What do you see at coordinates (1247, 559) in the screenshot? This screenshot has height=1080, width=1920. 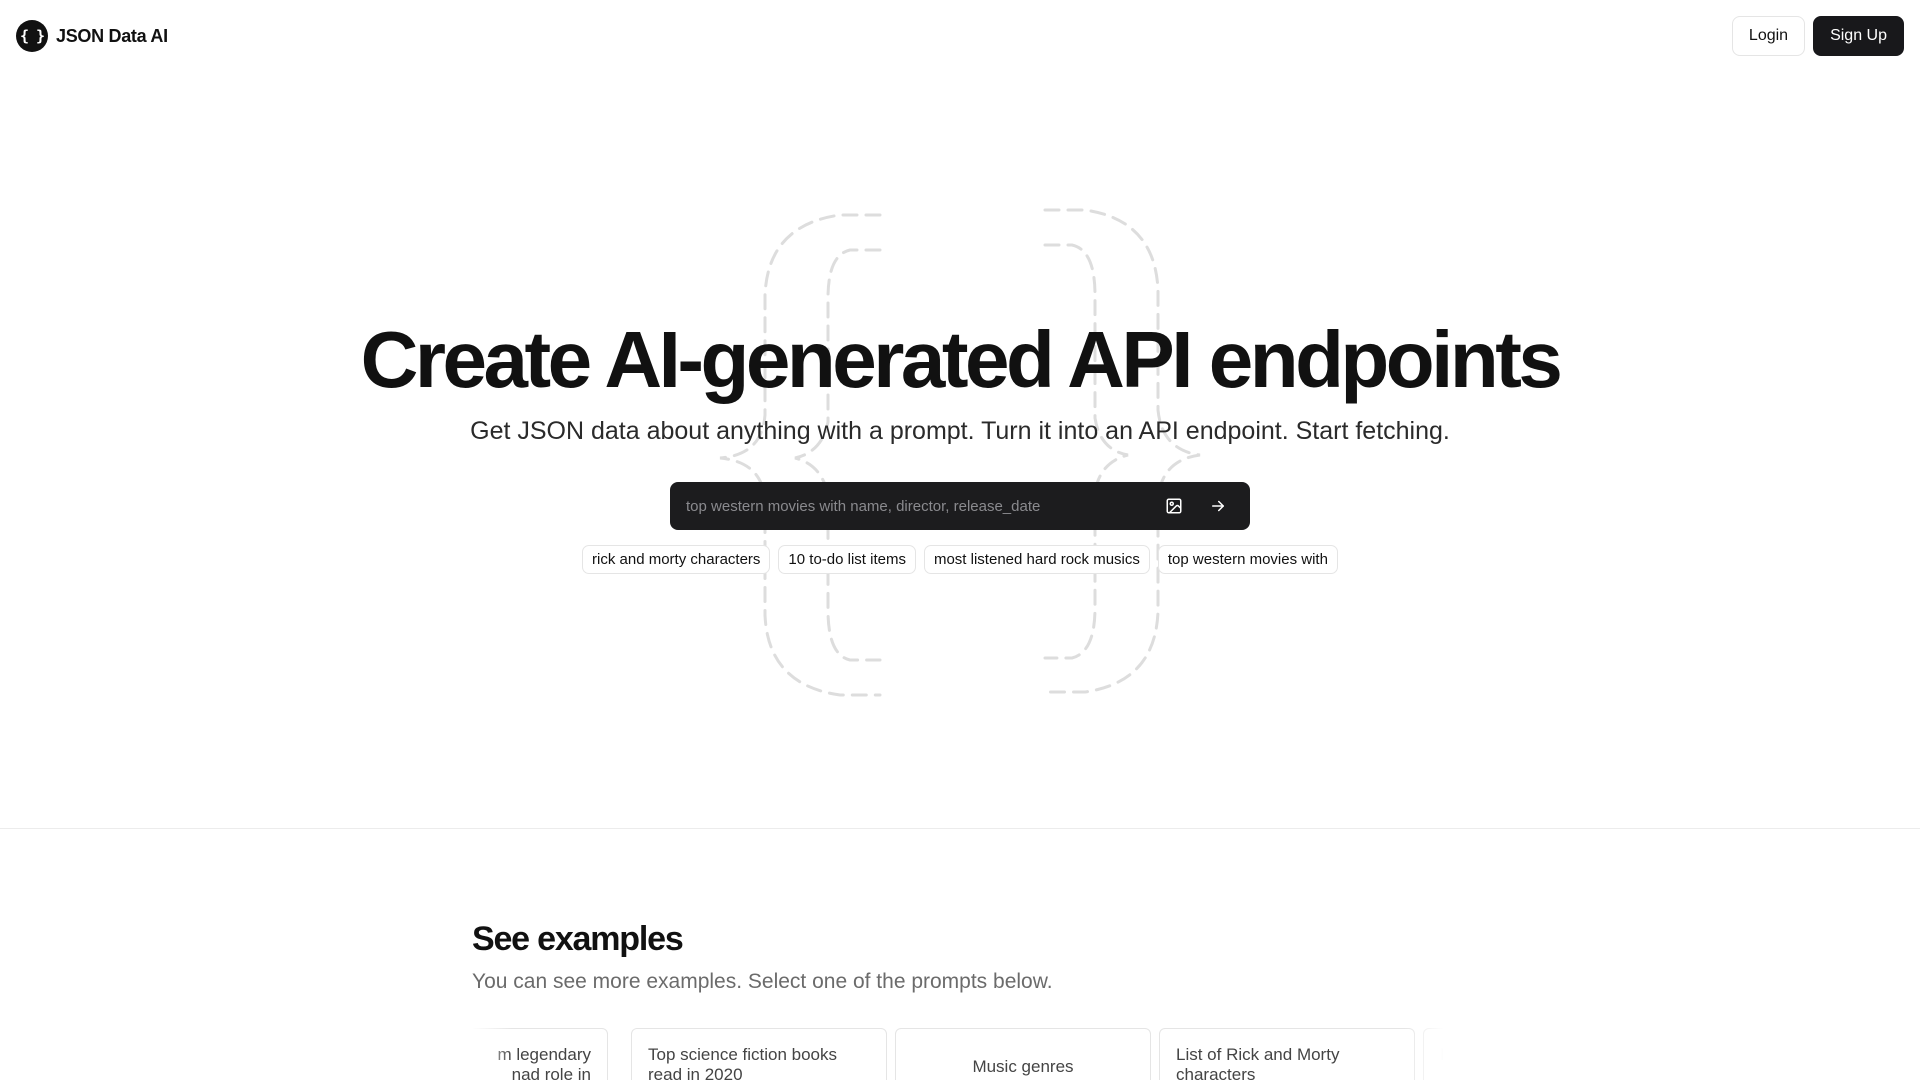 I see `suggestion-chip: top western movies with` at bounding box center [1247, 559].